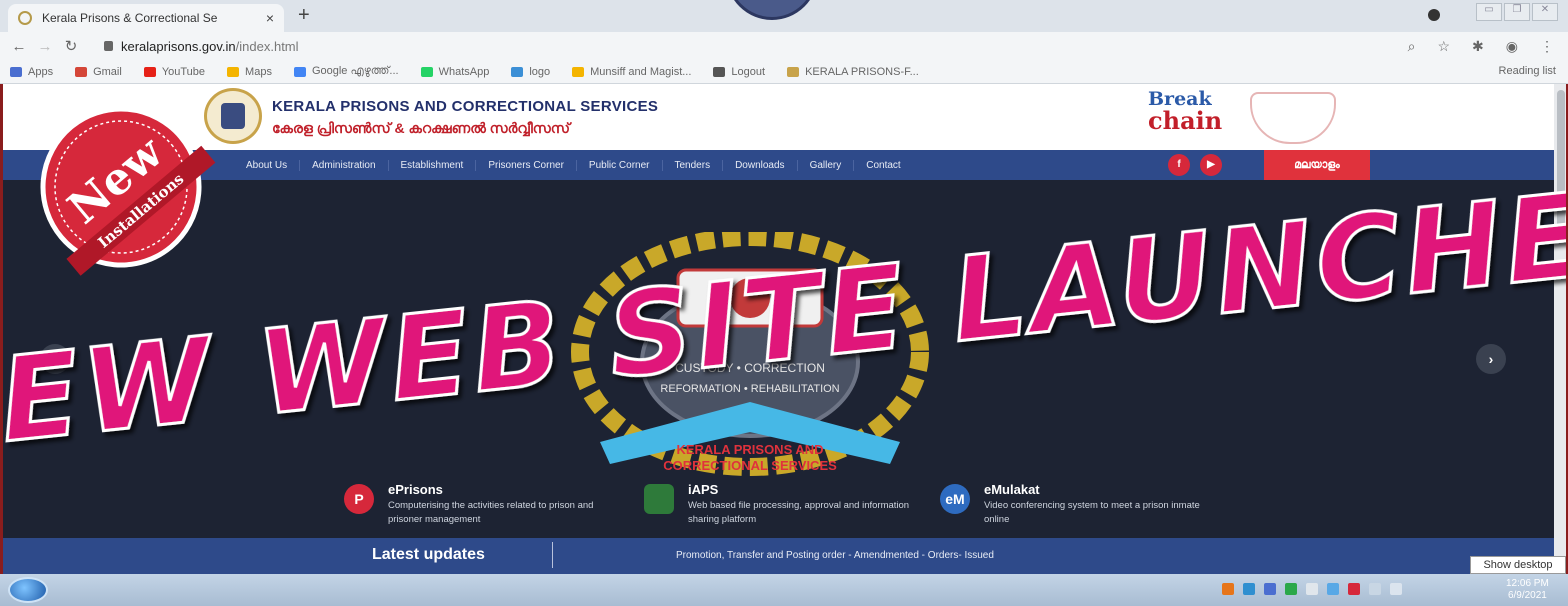 This screenshot has width=1568, height=606. What do you see at coordinates (1518, 565) in the screenshot?
I see `show-desktop-tooltip: Show desktop` at bounding box center [1518, 565].